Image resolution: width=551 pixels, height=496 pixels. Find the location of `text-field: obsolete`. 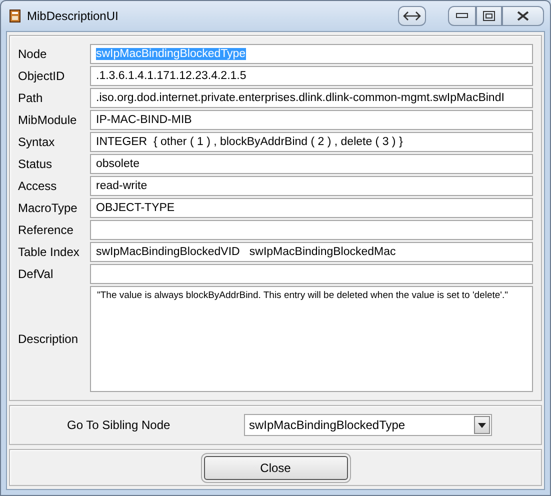

text-field: obsolete is located at coordinates (311, 164).